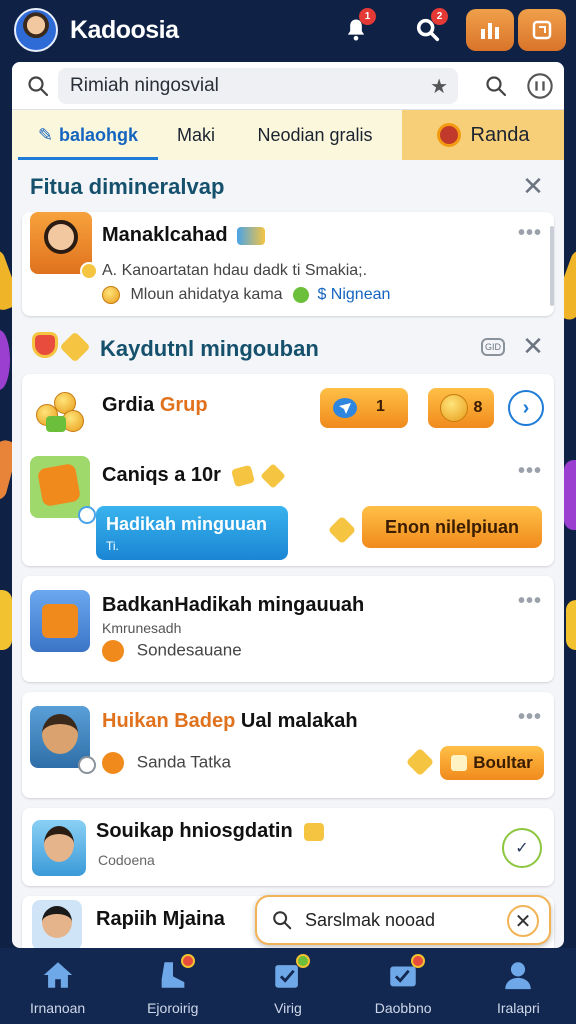 The width and height of the screenshot is (576, 1024). What do you see at coordinates (166, 763) in the screenshot?
I see `card-meta: Sanda Tatka` at bounding box center [166, 763].